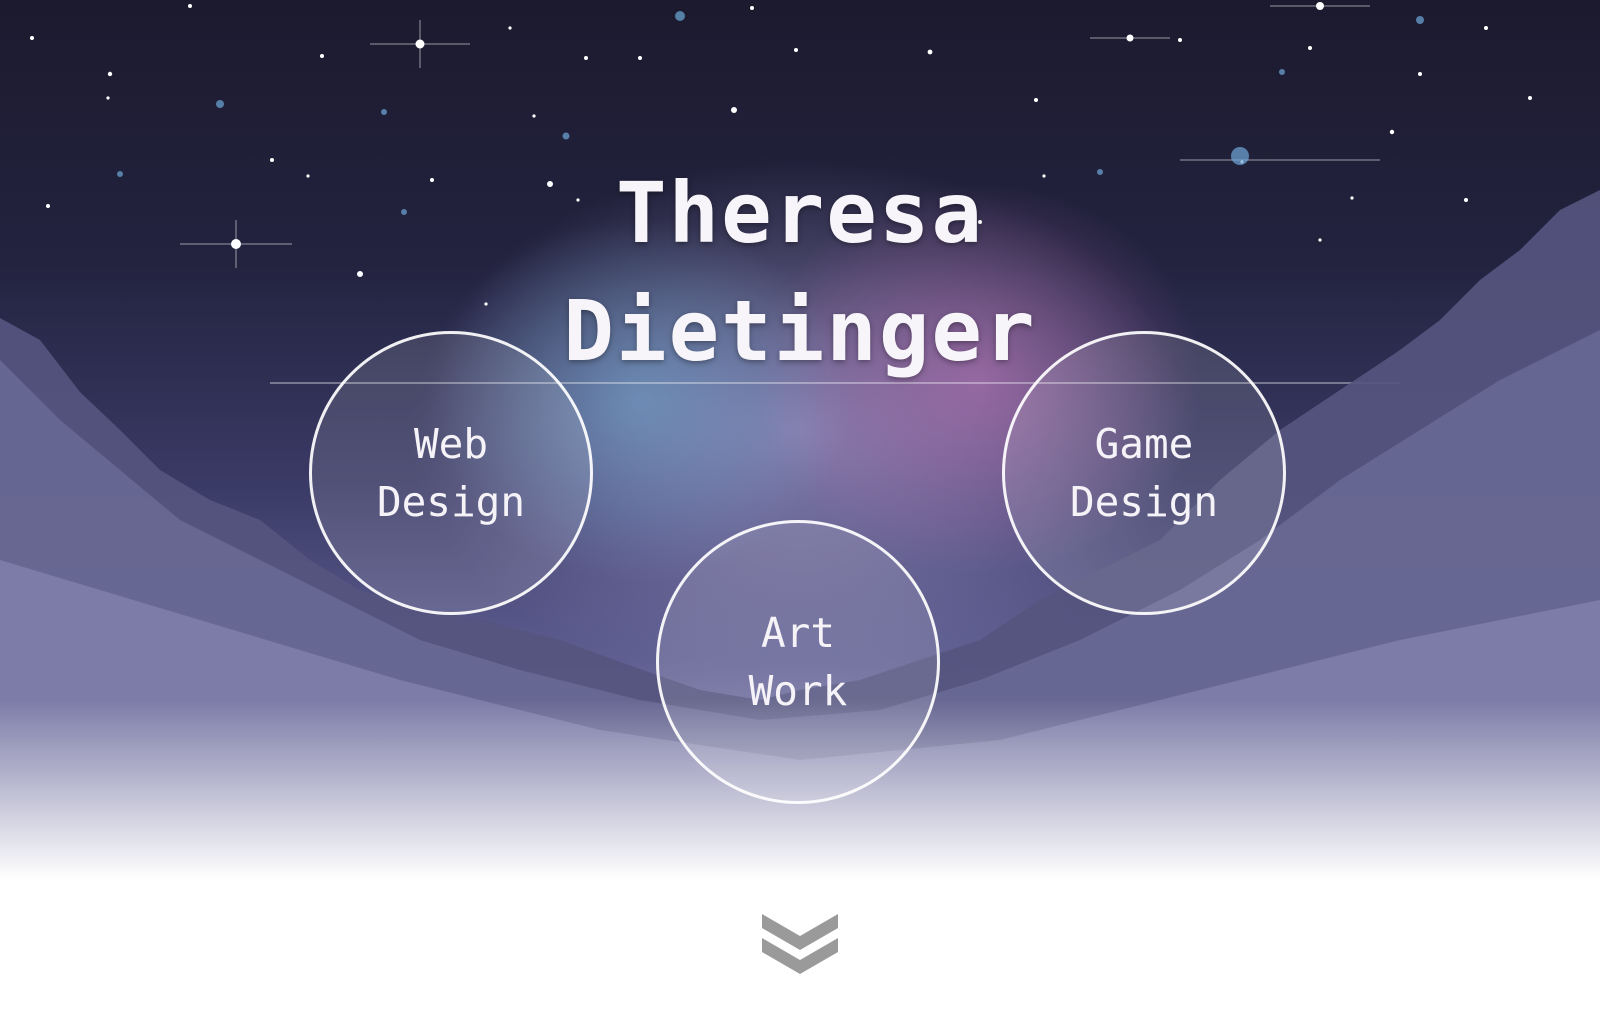  I want to click on web-design-link: Web Design, so click(451, 473).